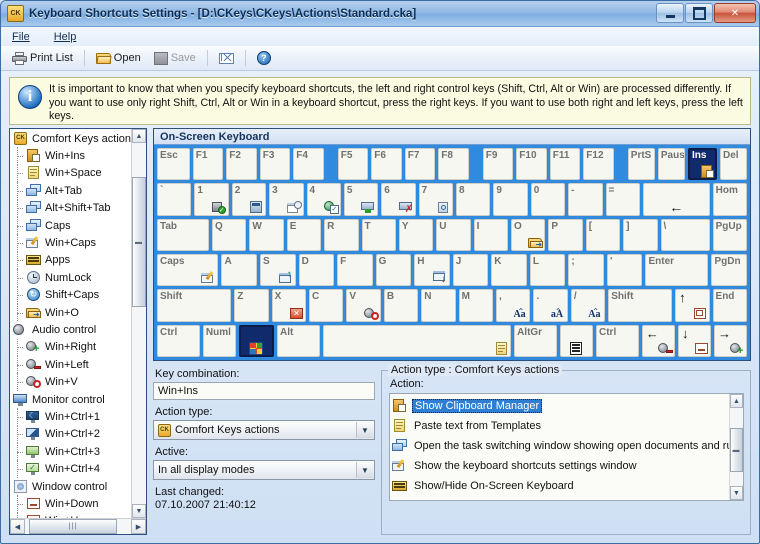 Image resolution: width=760 pixels, height=544 pixels. Describe the element at coordinates (211, 199) in the screenshot. I see `key-1: 1 ✓` at that location.